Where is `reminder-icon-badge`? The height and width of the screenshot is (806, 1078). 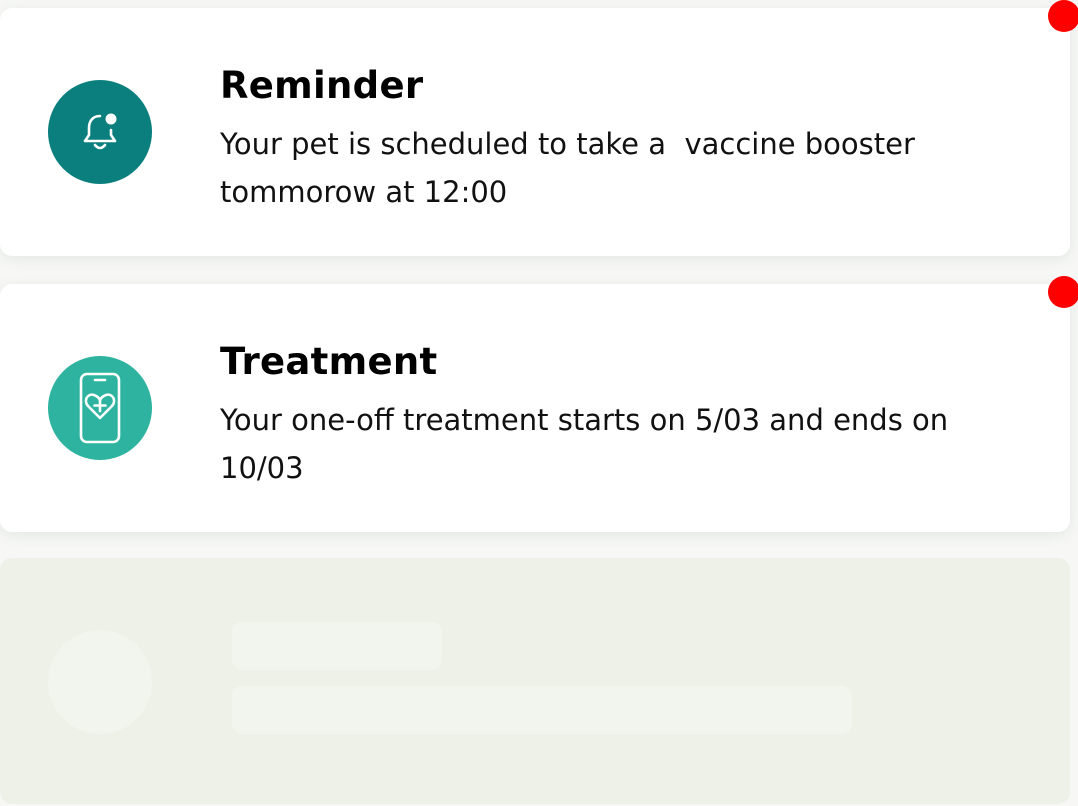
reminder-icon-badge is located at coordinates (100, 132).